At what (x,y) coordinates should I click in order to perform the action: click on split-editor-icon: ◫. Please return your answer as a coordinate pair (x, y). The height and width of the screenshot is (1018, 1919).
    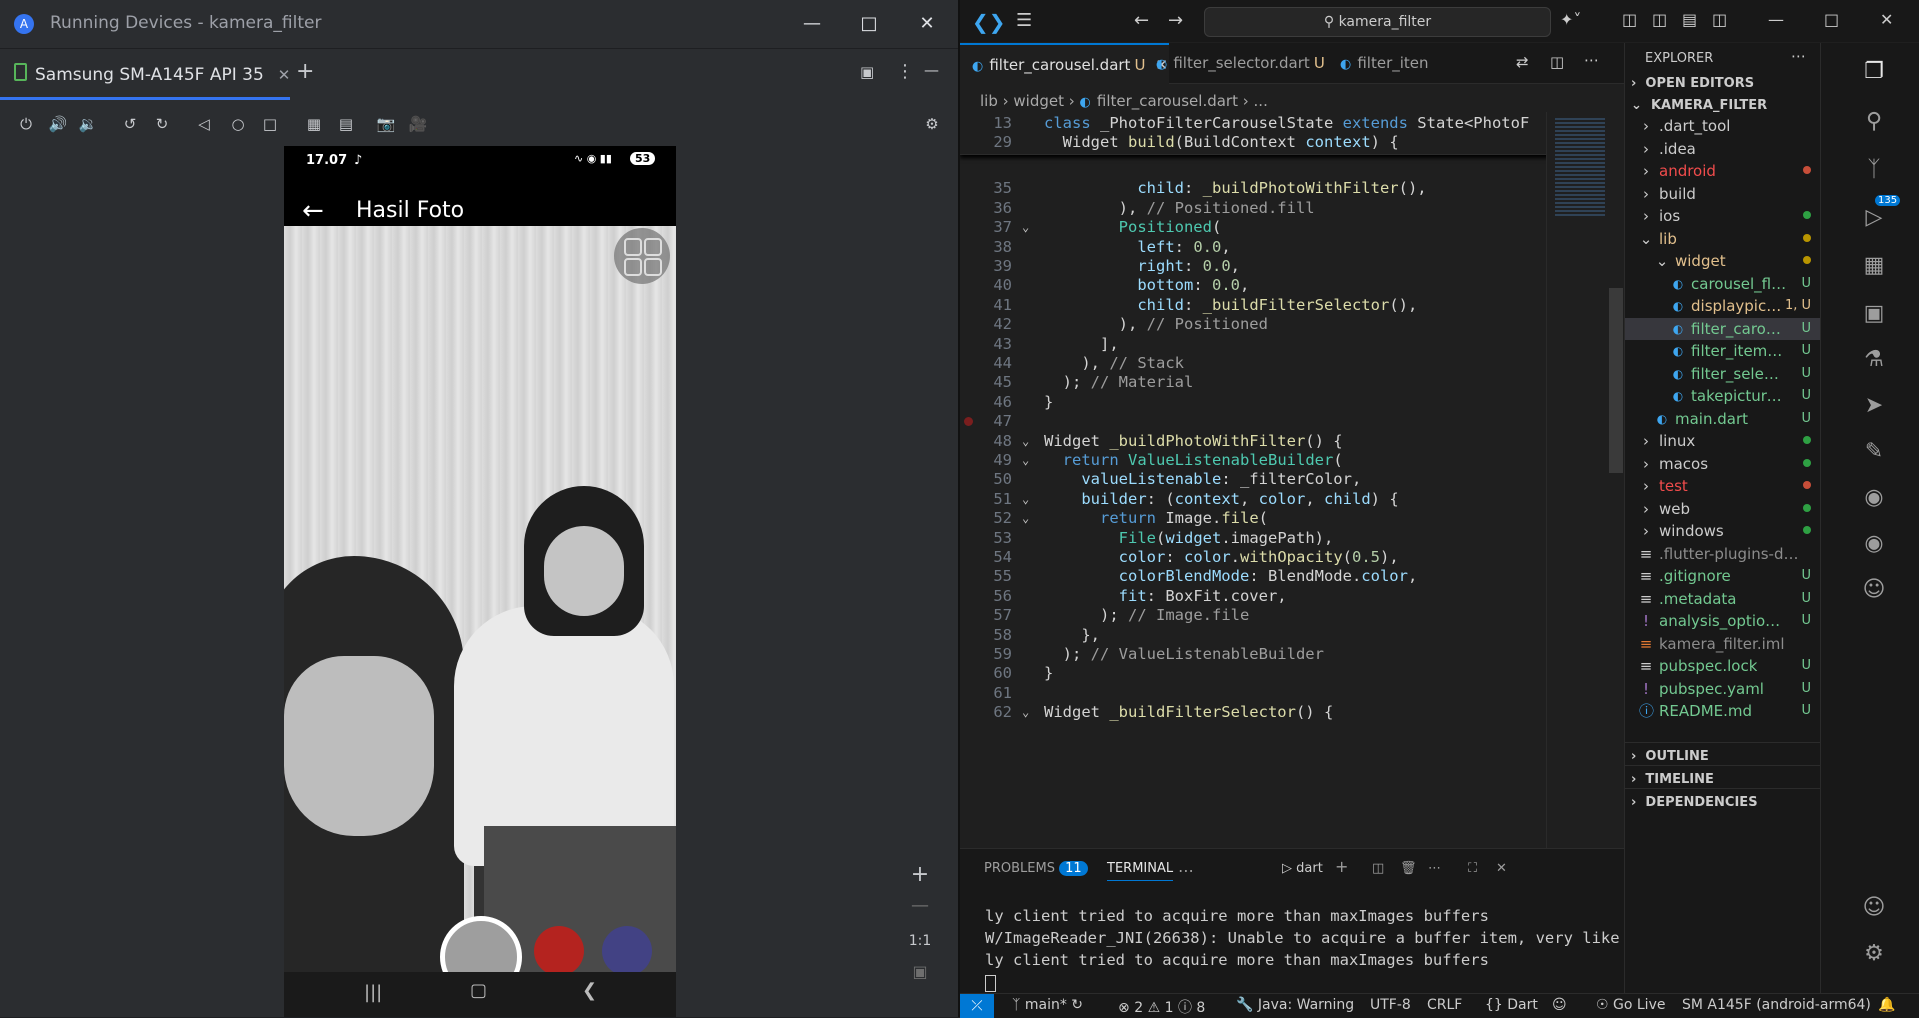
    Looking at the image, I should click on (1557, 62).